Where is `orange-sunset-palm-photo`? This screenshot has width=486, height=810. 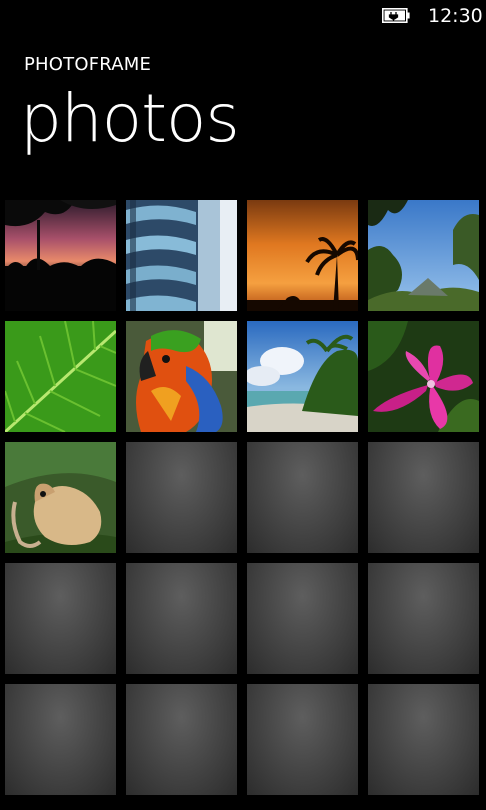
orange-sunset-palm-photo is located at coordinates (302, 255).